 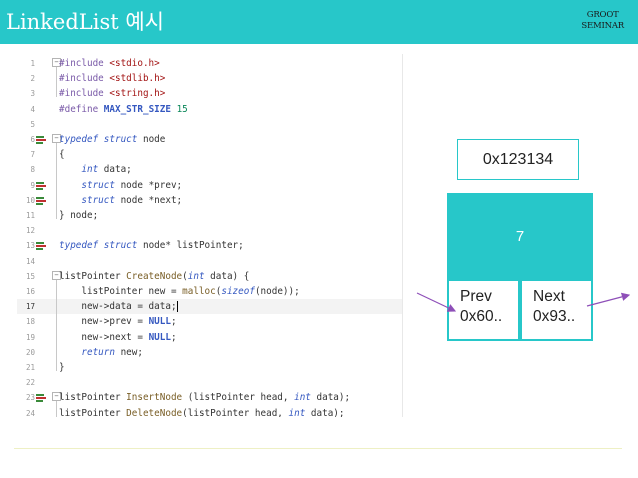 What do you see at coordinates (32, 170) in the screenshot?
I see `line-number: 8` at bounding box center [32, 170].